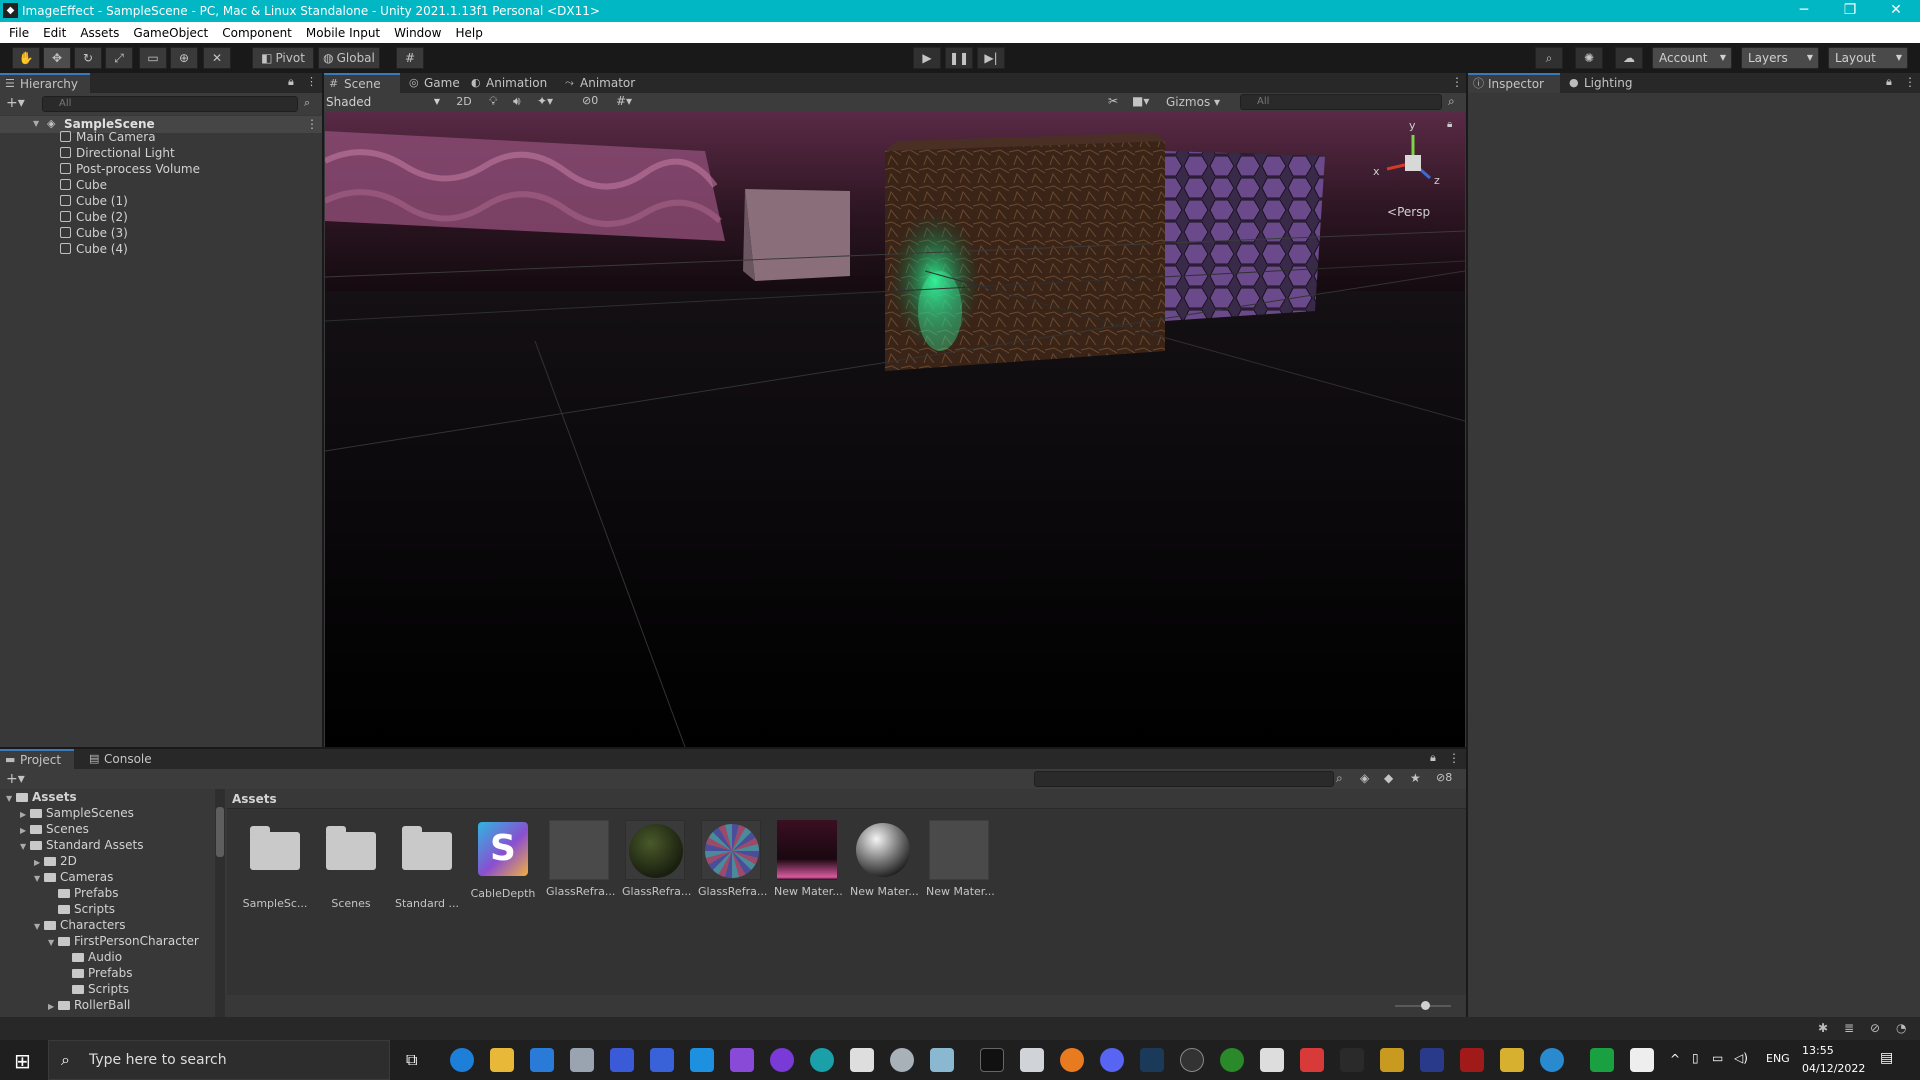 The width and height of the screenshot is (1920, 1080). I want to click on rotate-tool-icon: ↻, so click(88, 58).